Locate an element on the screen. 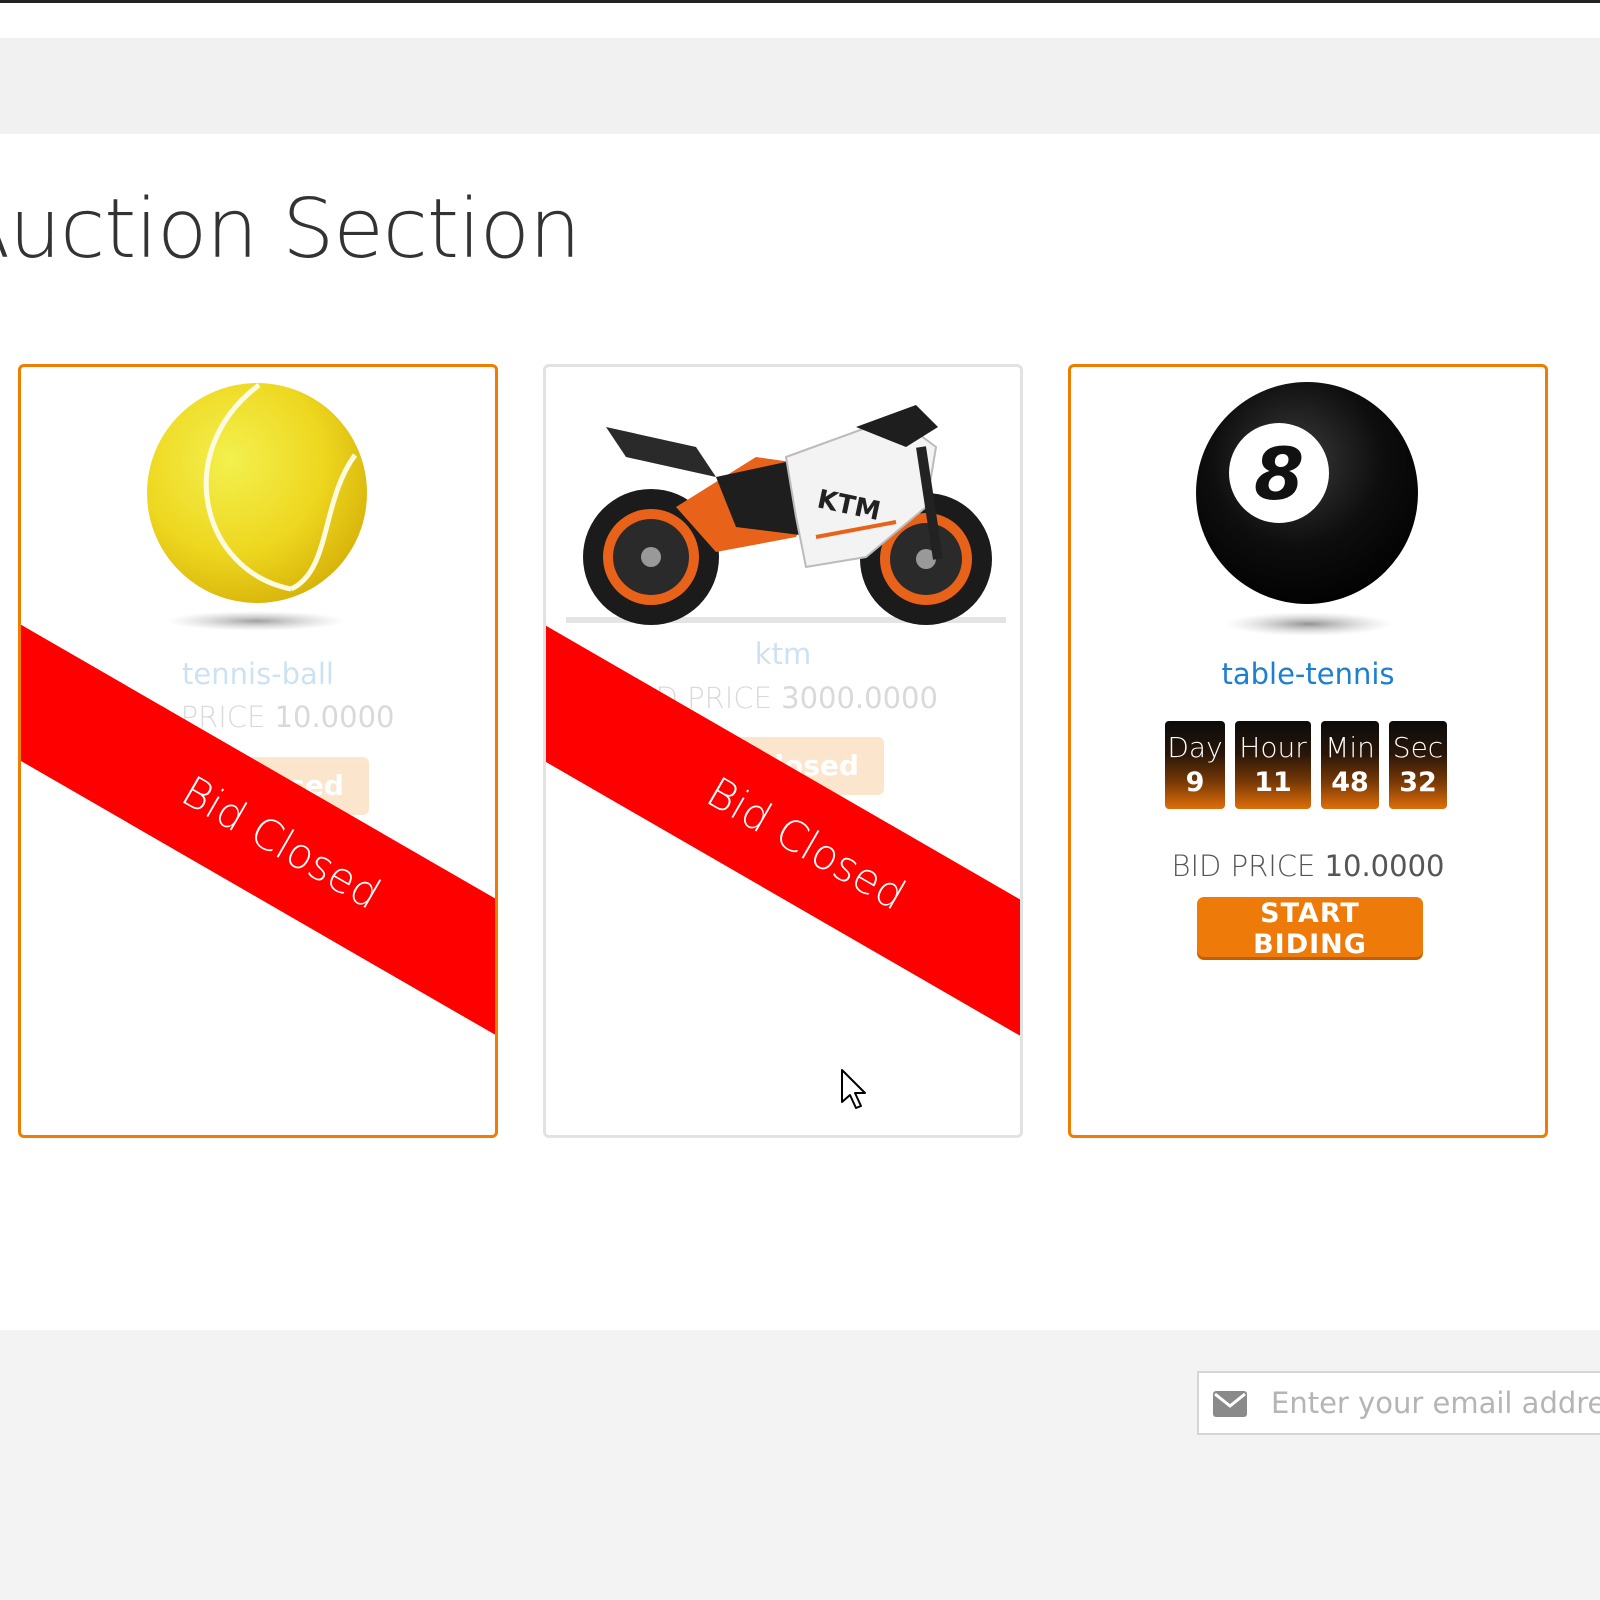 The height and width of the screenshot is (1600, 1600). page-title: Auction Section is located at coordinates (290, 229).